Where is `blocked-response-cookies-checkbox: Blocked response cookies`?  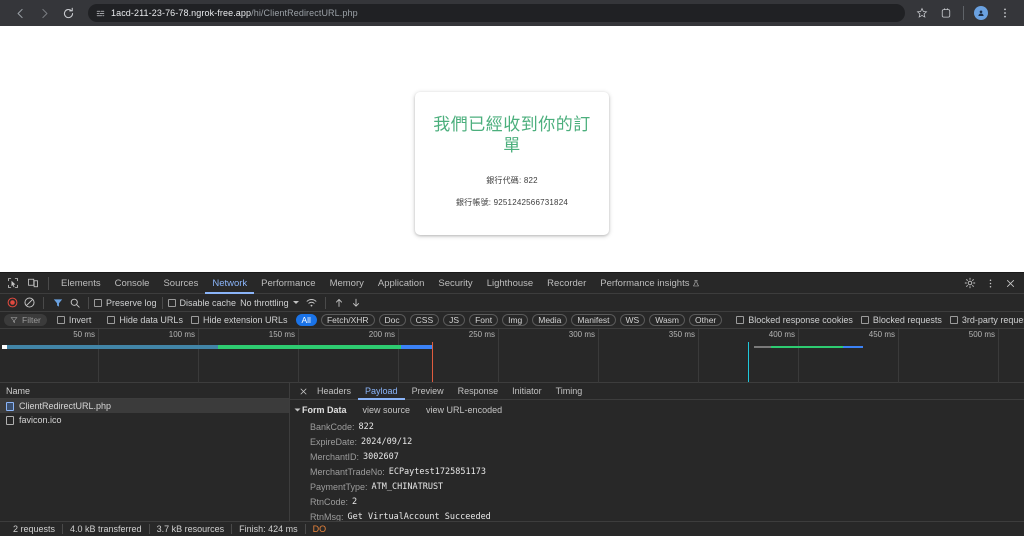 blocked-response-cookies-checkbox: Blocked response cookies is located at coordinates (794, 320).